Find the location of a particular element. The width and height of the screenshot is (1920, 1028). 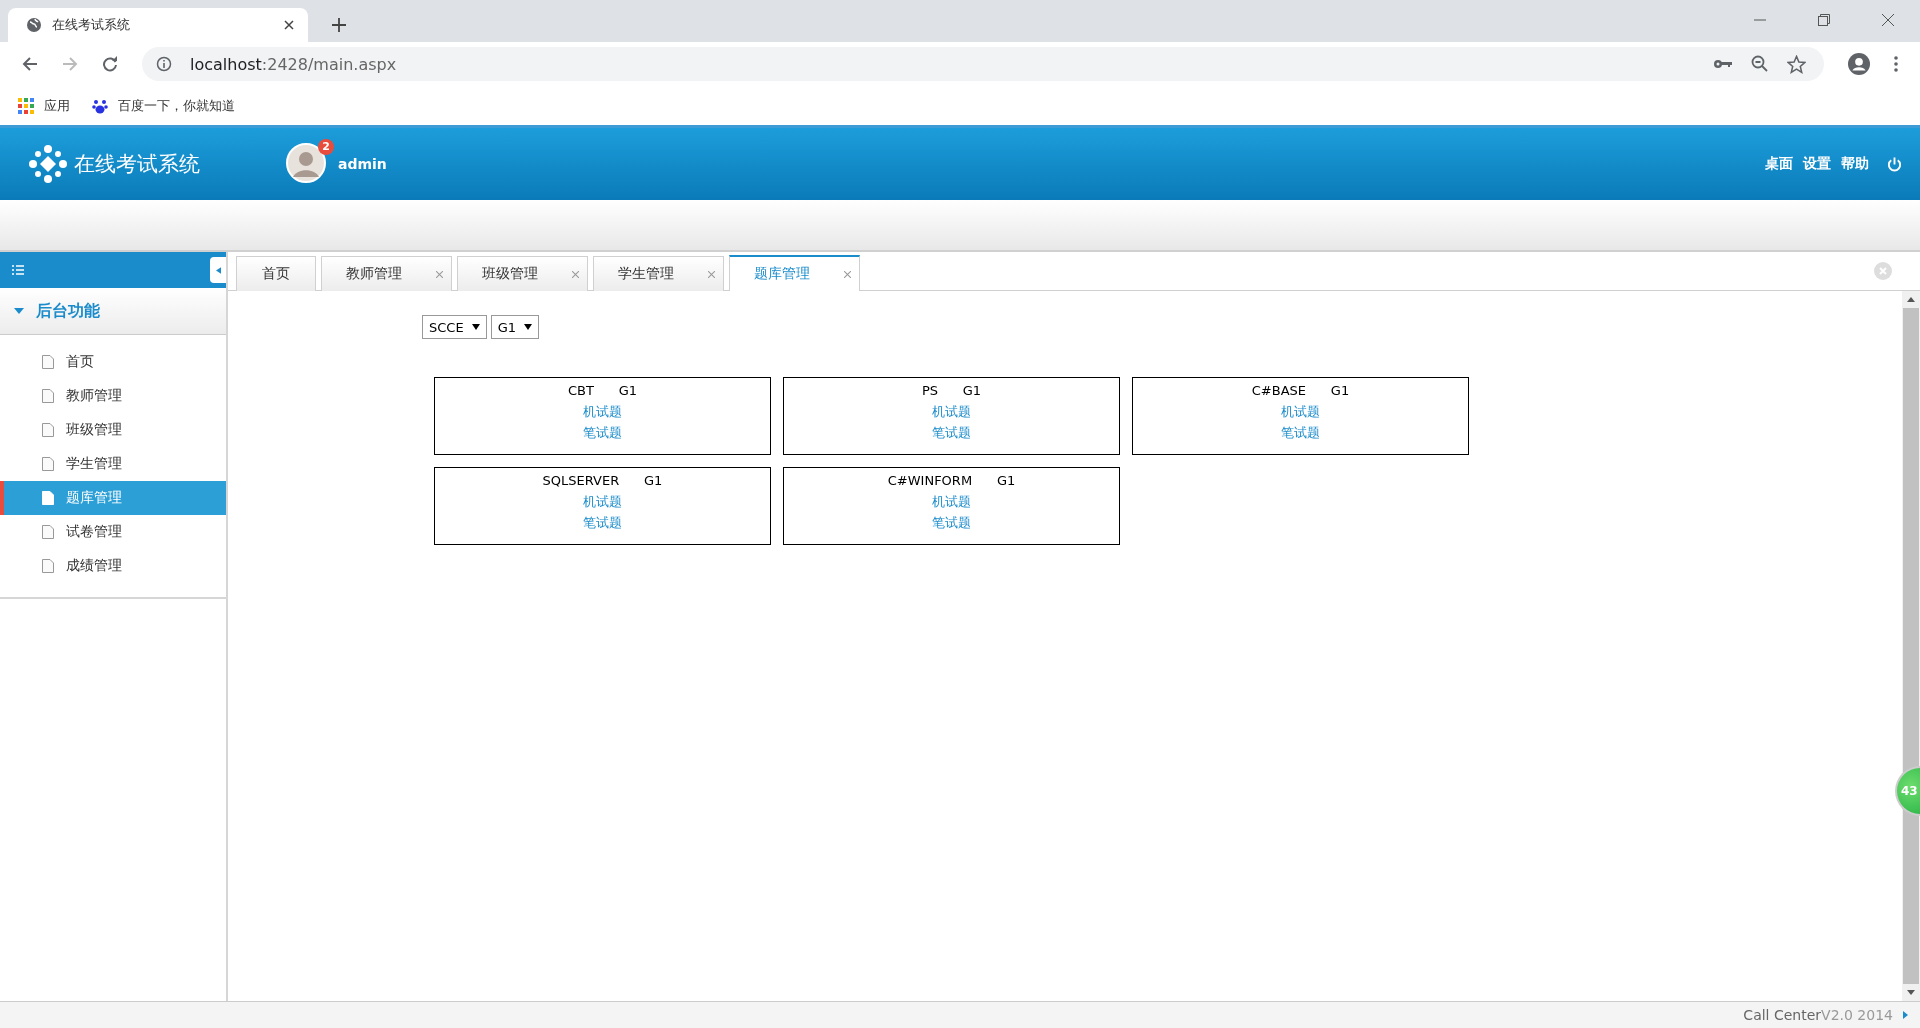

card-title: SQLSERVER G1 is located at coordinates (602, 481).